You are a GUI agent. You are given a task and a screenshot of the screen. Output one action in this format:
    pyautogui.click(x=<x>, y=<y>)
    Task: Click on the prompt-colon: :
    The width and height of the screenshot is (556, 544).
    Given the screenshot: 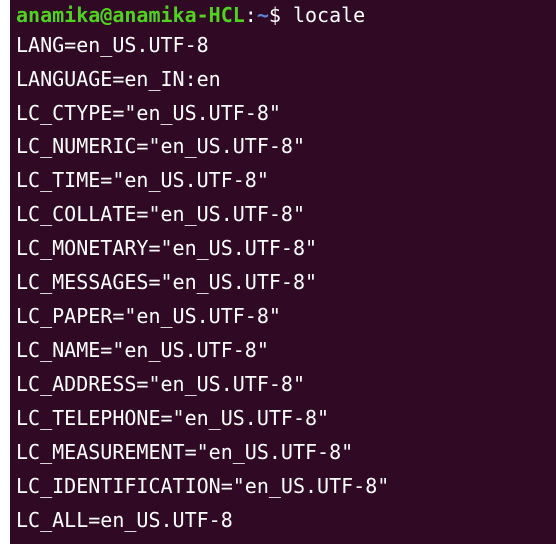 What is the action you would take?
    pyautogui.click(x=250, y=15)
    